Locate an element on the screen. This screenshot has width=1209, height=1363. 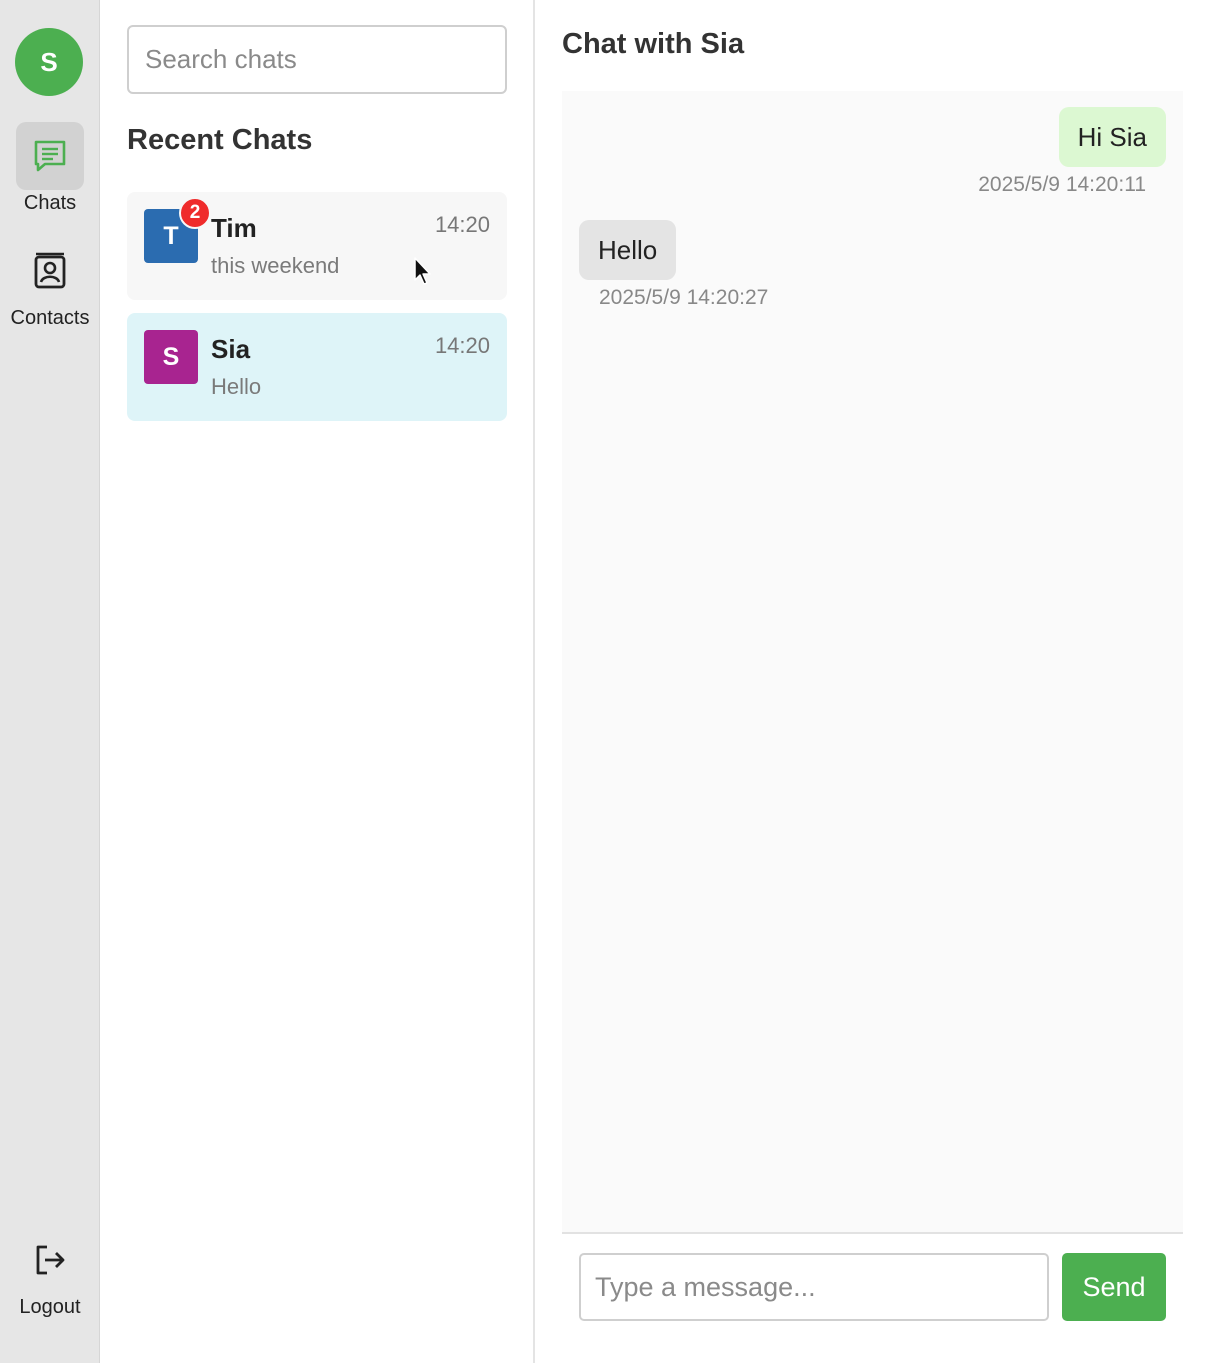
chat-preview: this weekend is located at coordinates (275, 265).